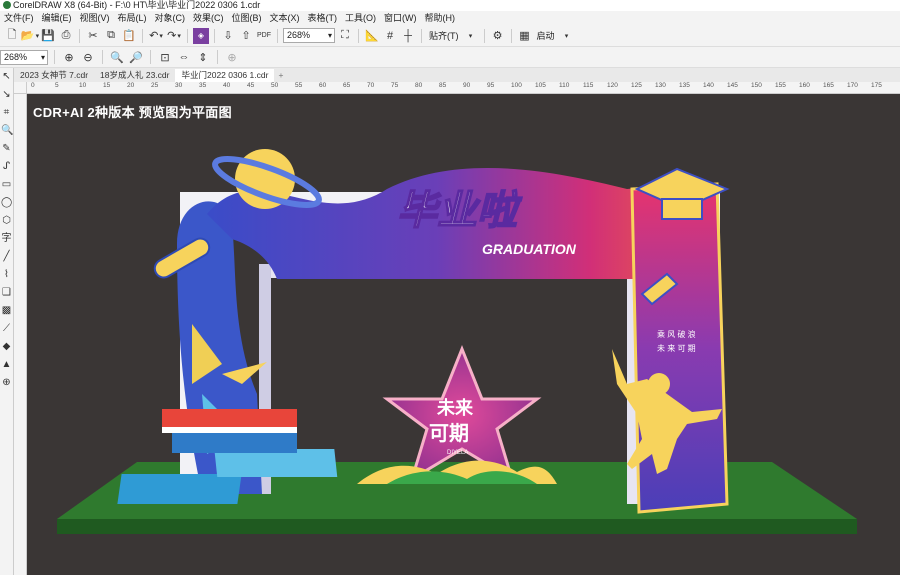  I want to click on shape-tool-icon: ↘, so click(6, 94).